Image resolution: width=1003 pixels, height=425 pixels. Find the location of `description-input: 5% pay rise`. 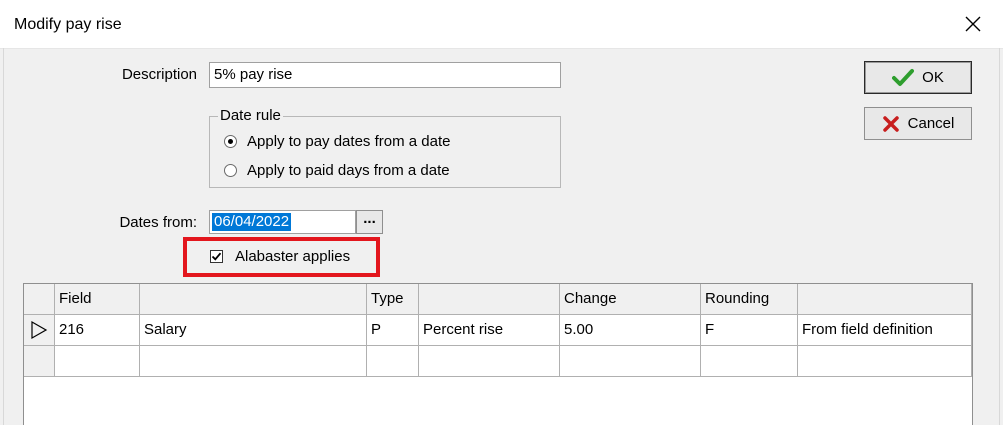

description-input: 5% pay rise is located at coordinates (385, 75).